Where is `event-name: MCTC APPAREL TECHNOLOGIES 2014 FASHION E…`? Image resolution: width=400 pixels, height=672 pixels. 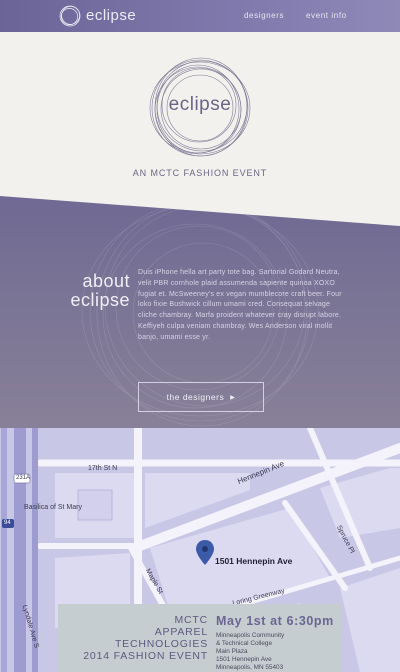
event-name: MCTC APPAREL TECHNOLOGIES 2014 FASHION E… is located at coordinates (138, 638).